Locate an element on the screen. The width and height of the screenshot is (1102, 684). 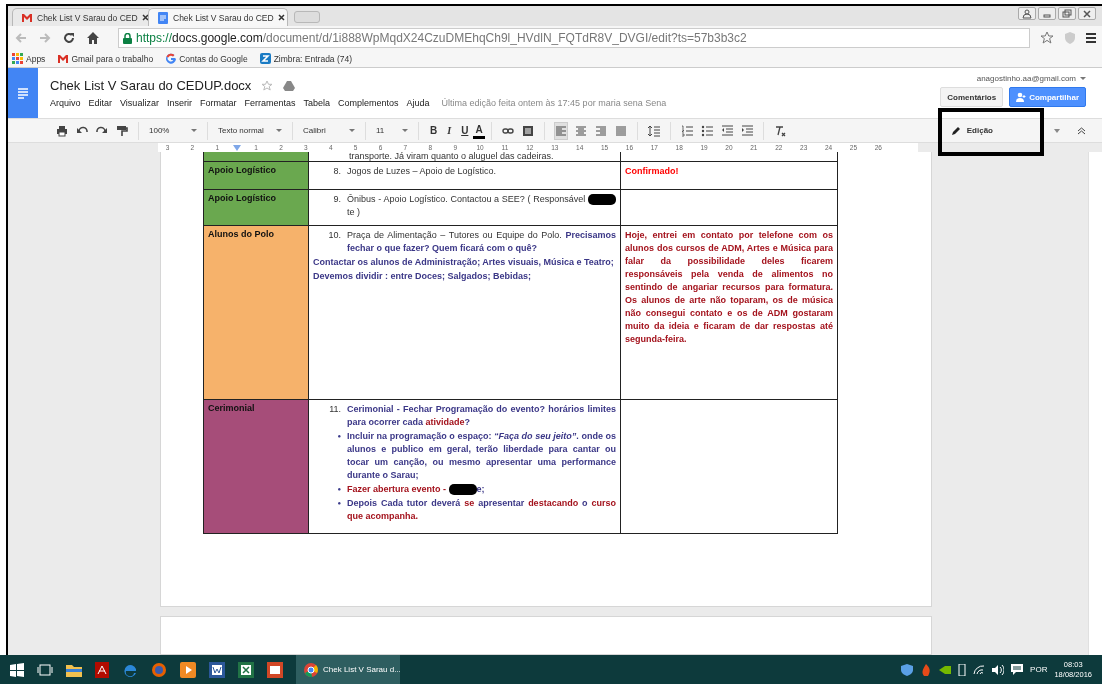
task-view-icon is located at coordinates (45, 669).